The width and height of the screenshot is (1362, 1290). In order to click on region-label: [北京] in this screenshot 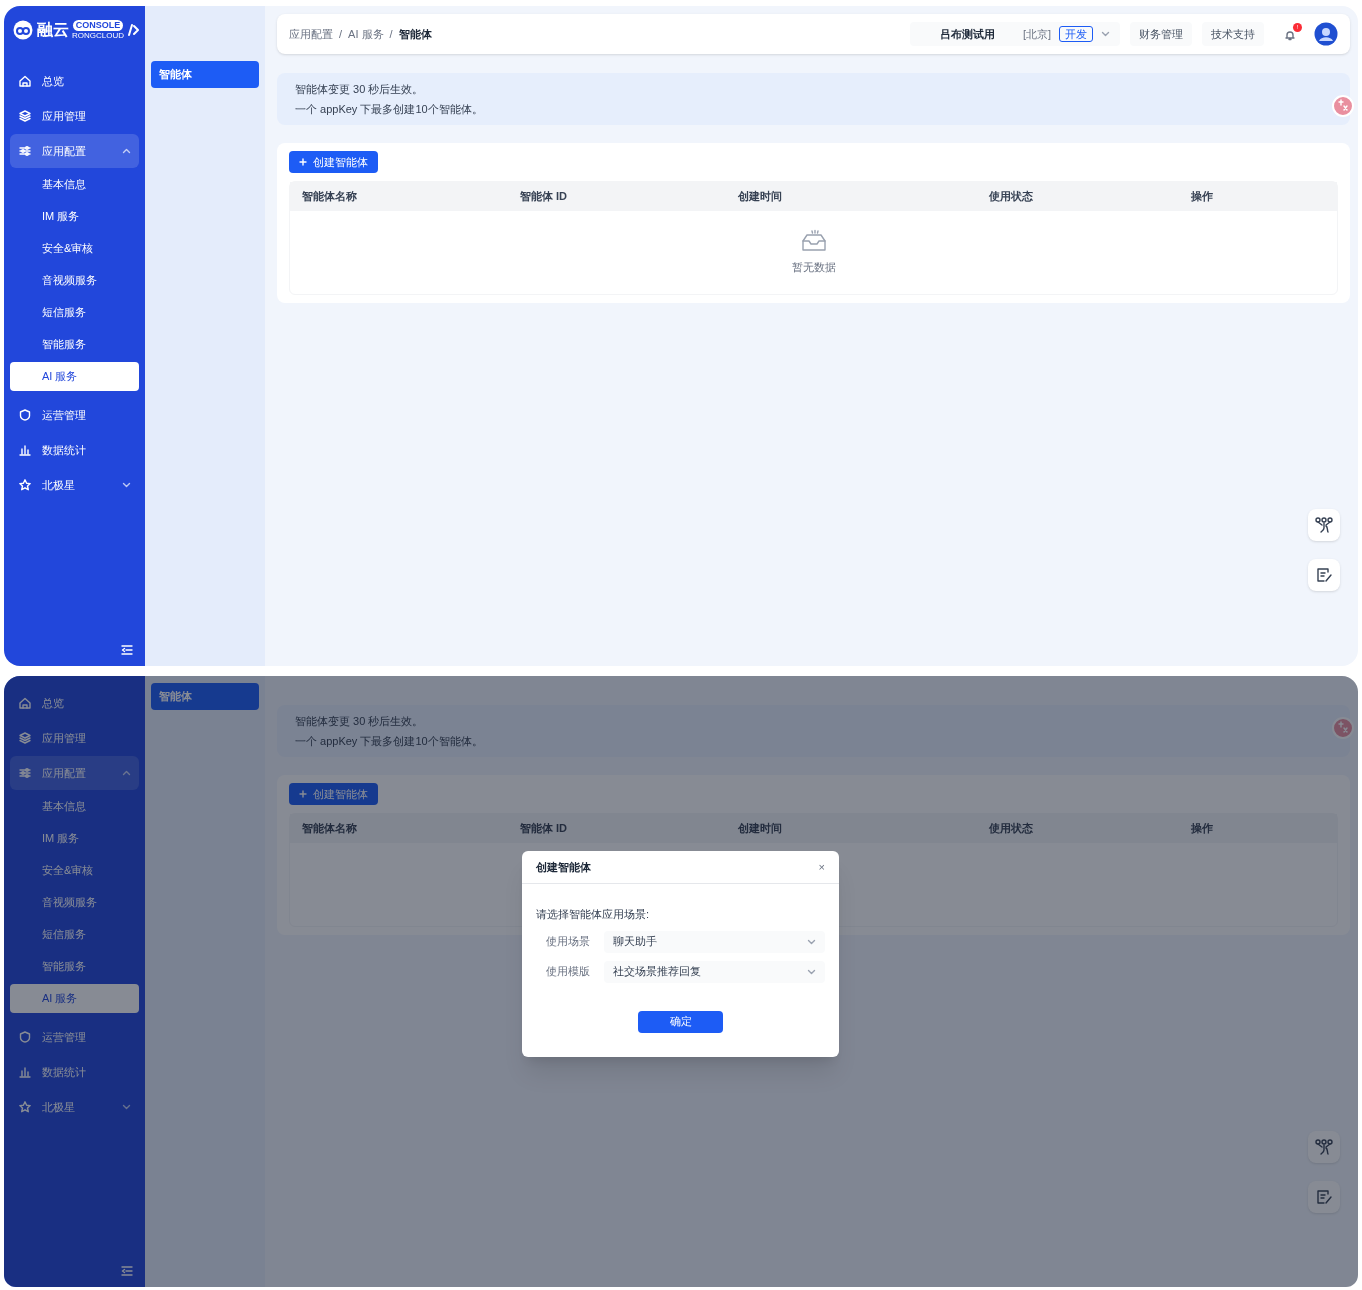, I will do `click(1036, 34)`.